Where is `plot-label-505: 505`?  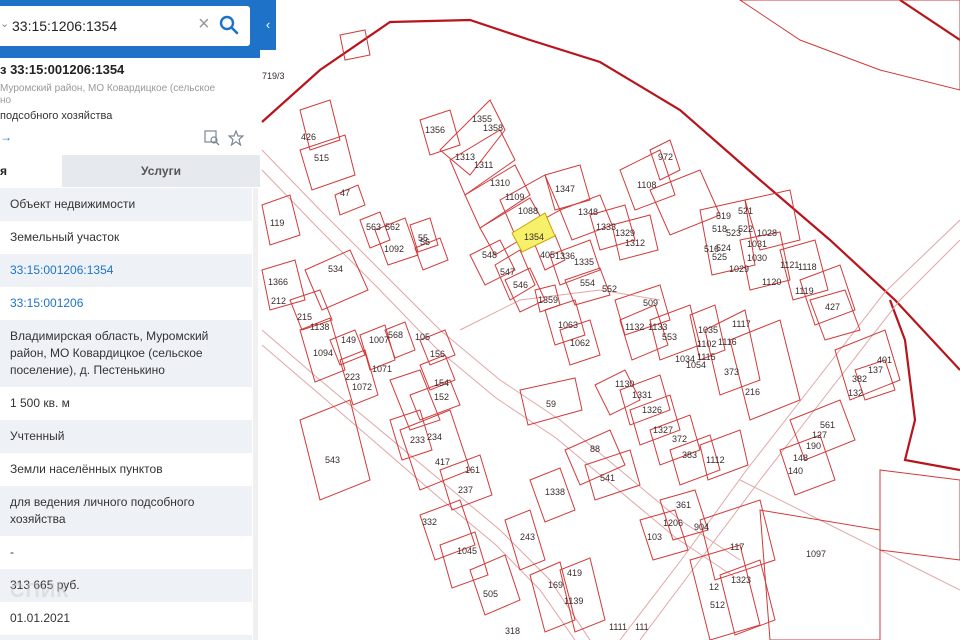
plot-label-505: 505 is located at coordinates (490, 594).